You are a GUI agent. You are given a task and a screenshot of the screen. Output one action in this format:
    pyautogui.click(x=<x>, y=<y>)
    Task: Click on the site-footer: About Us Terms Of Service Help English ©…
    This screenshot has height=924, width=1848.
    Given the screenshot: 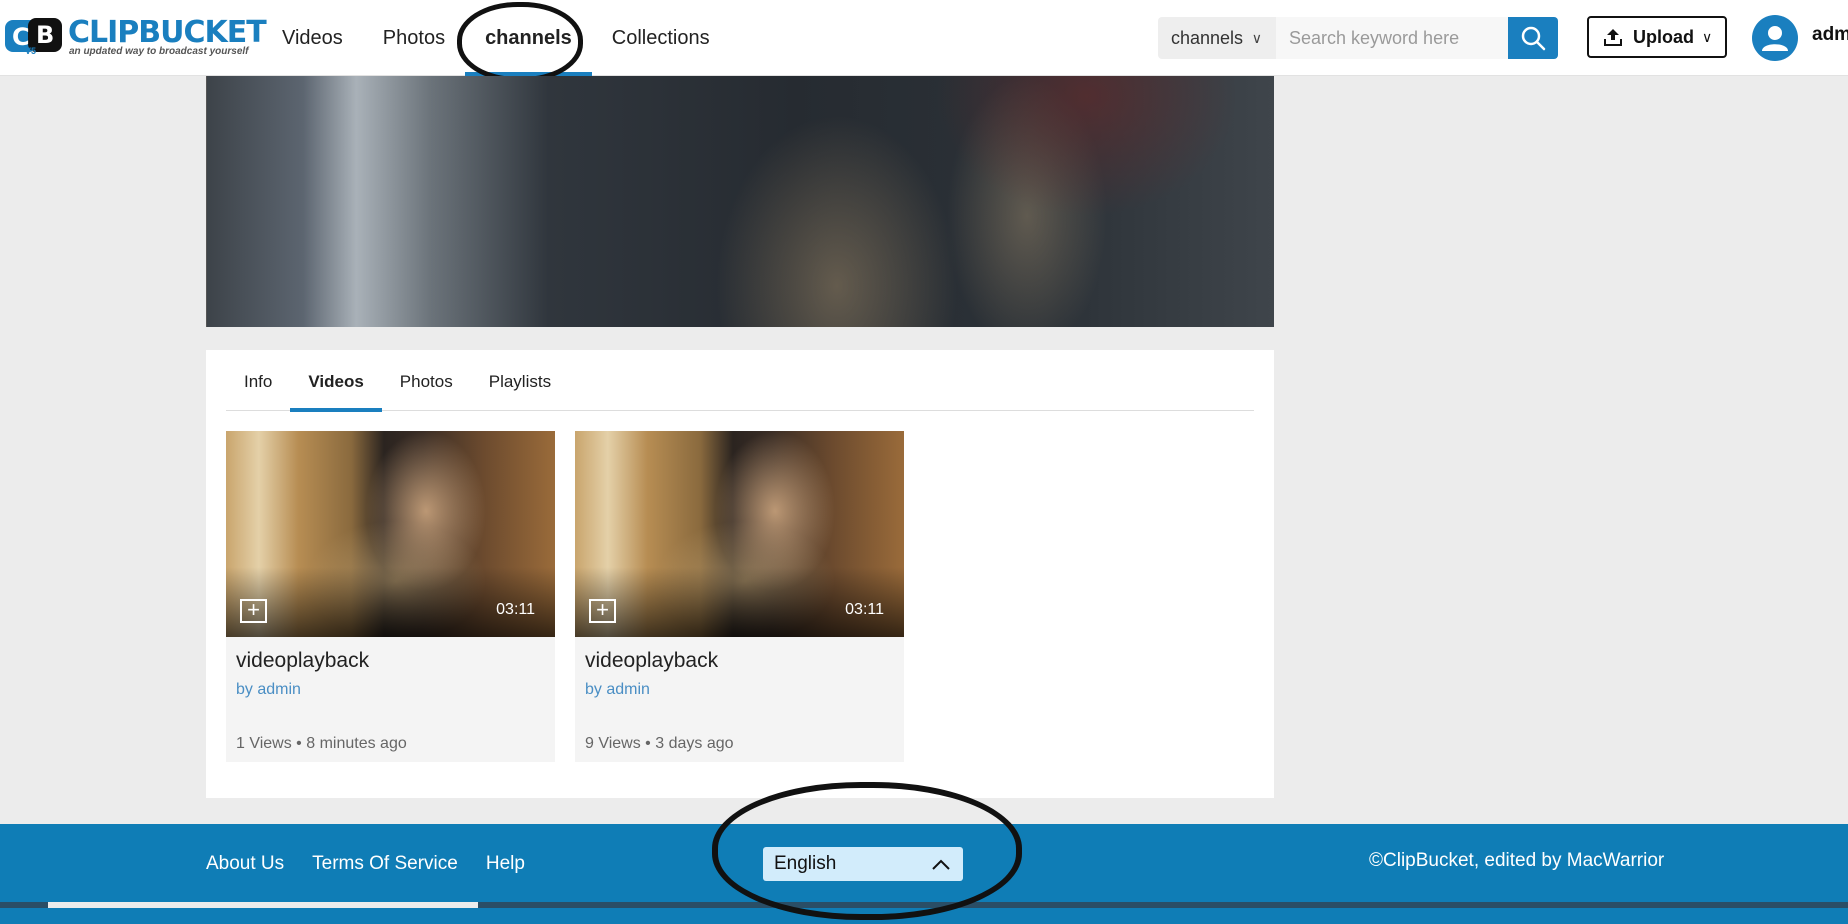 What is the action you would take?
    pyautogui.click(x=924, y=874)
    